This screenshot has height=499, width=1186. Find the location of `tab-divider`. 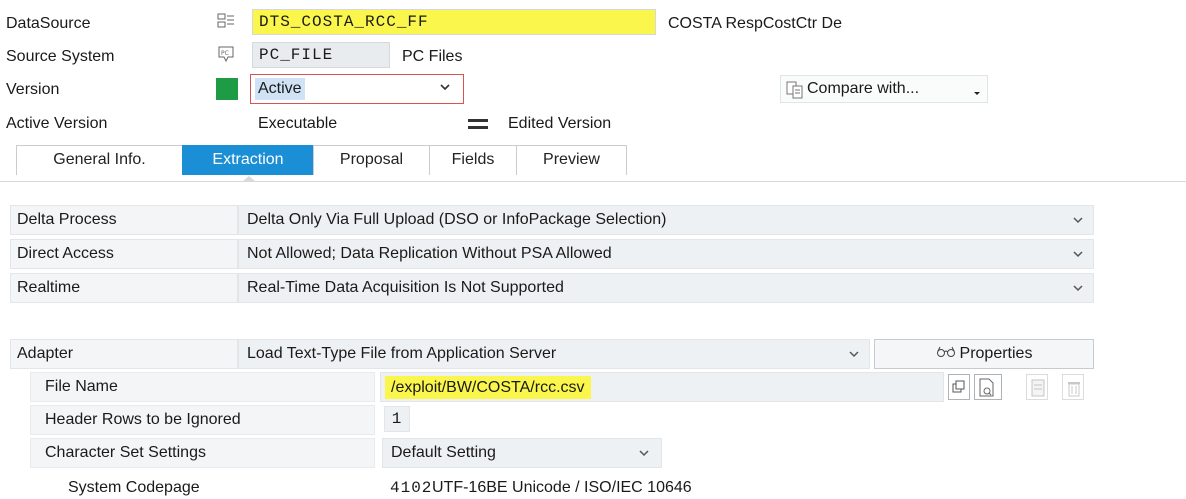

tab-divider is located at coordinates (593, 181).